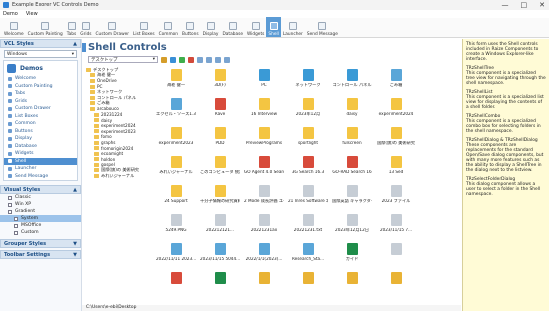  What do you see at coordinates (85, 27) in the screenshot?
I see `ribbon-grids-button: Grids` at bounding box center [85, 27].